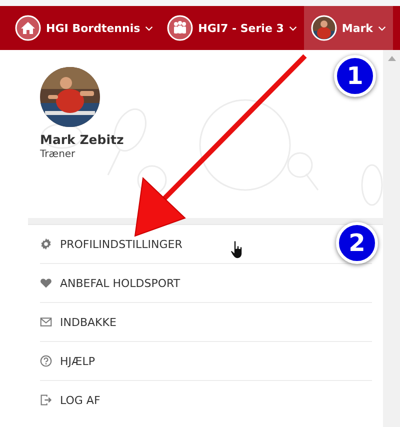 The image size is (400, 427). I want to click on group-icon, so click(180, 28).